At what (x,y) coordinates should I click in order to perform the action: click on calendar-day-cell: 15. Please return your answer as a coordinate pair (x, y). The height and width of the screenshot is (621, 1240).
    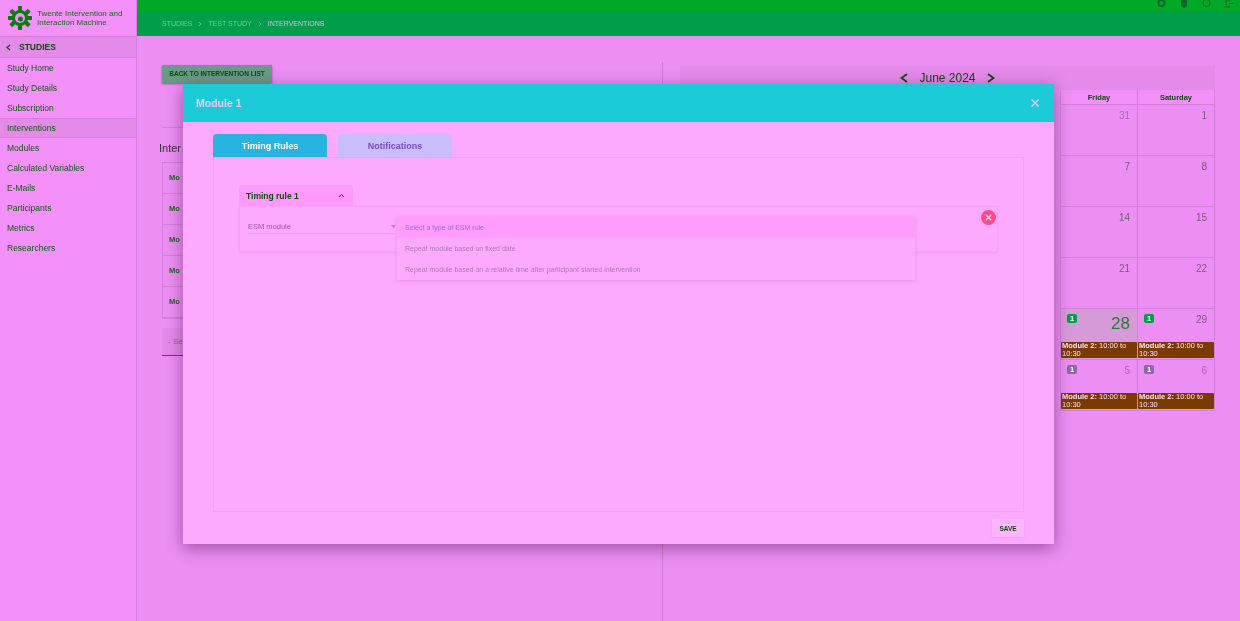
    Looking at the image, I should click on (1176, 232).